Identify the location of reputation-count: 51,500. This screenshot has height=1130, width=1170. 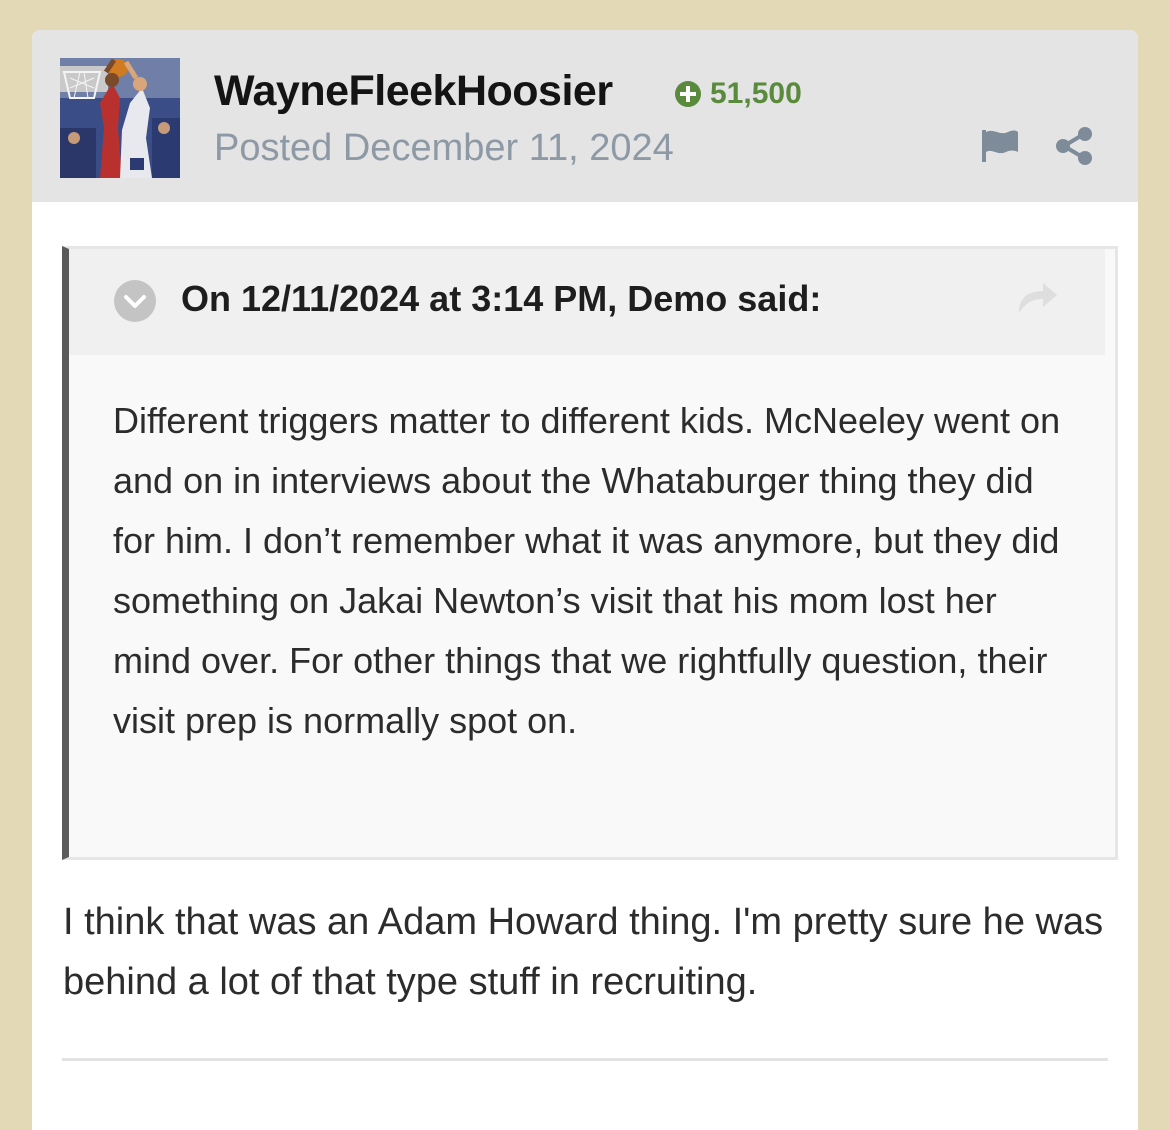
(756, 93).